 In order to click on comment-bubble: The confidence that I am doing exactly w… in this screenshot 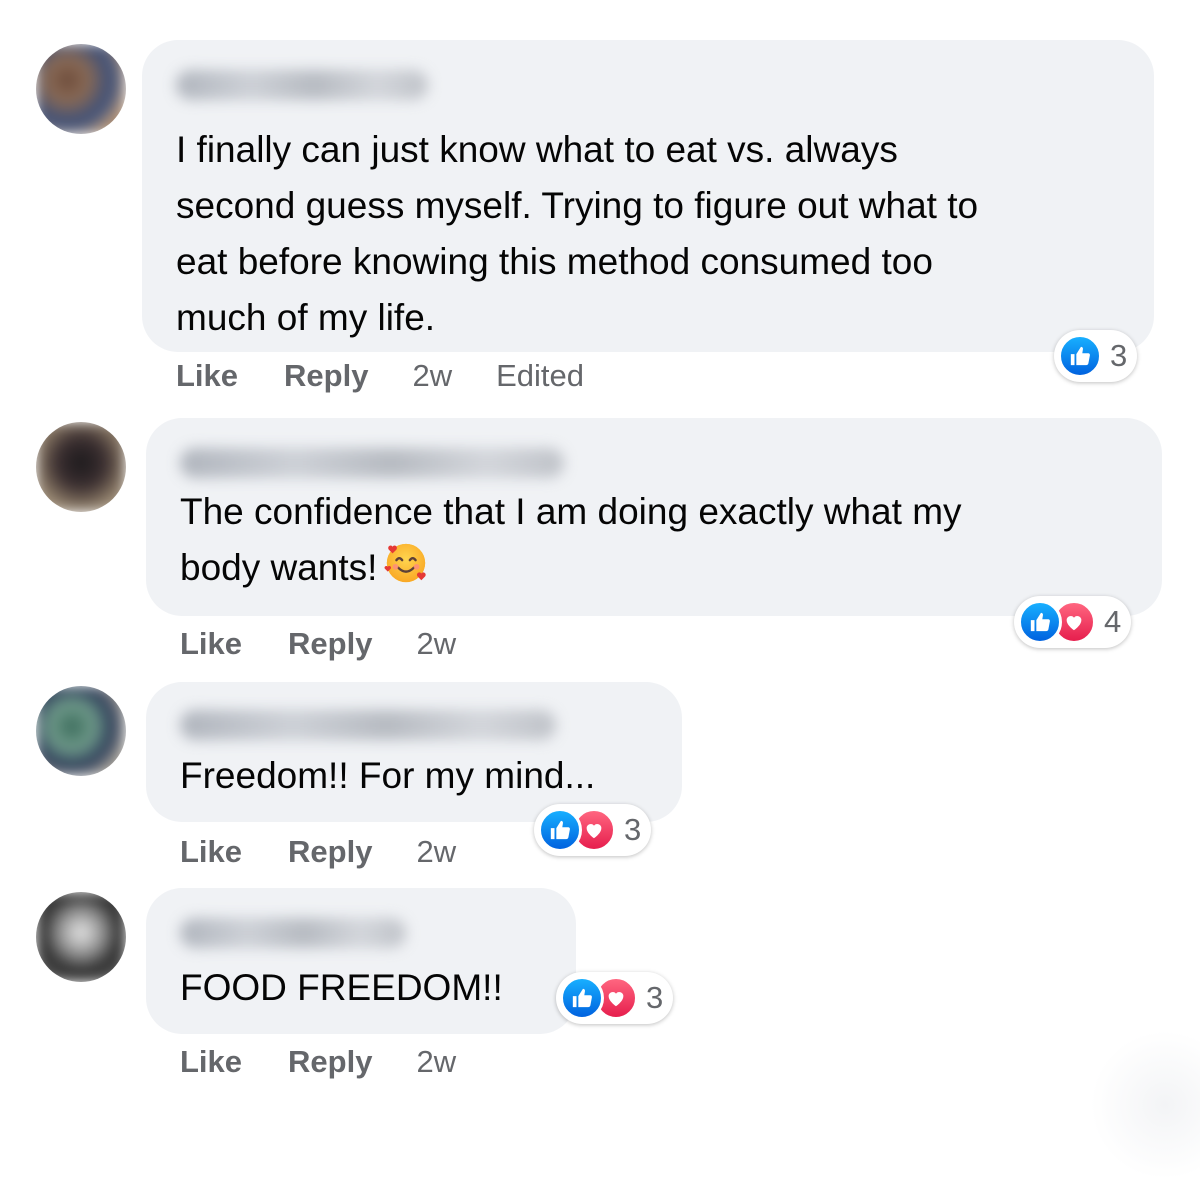, I will do `click(654, 517)`.